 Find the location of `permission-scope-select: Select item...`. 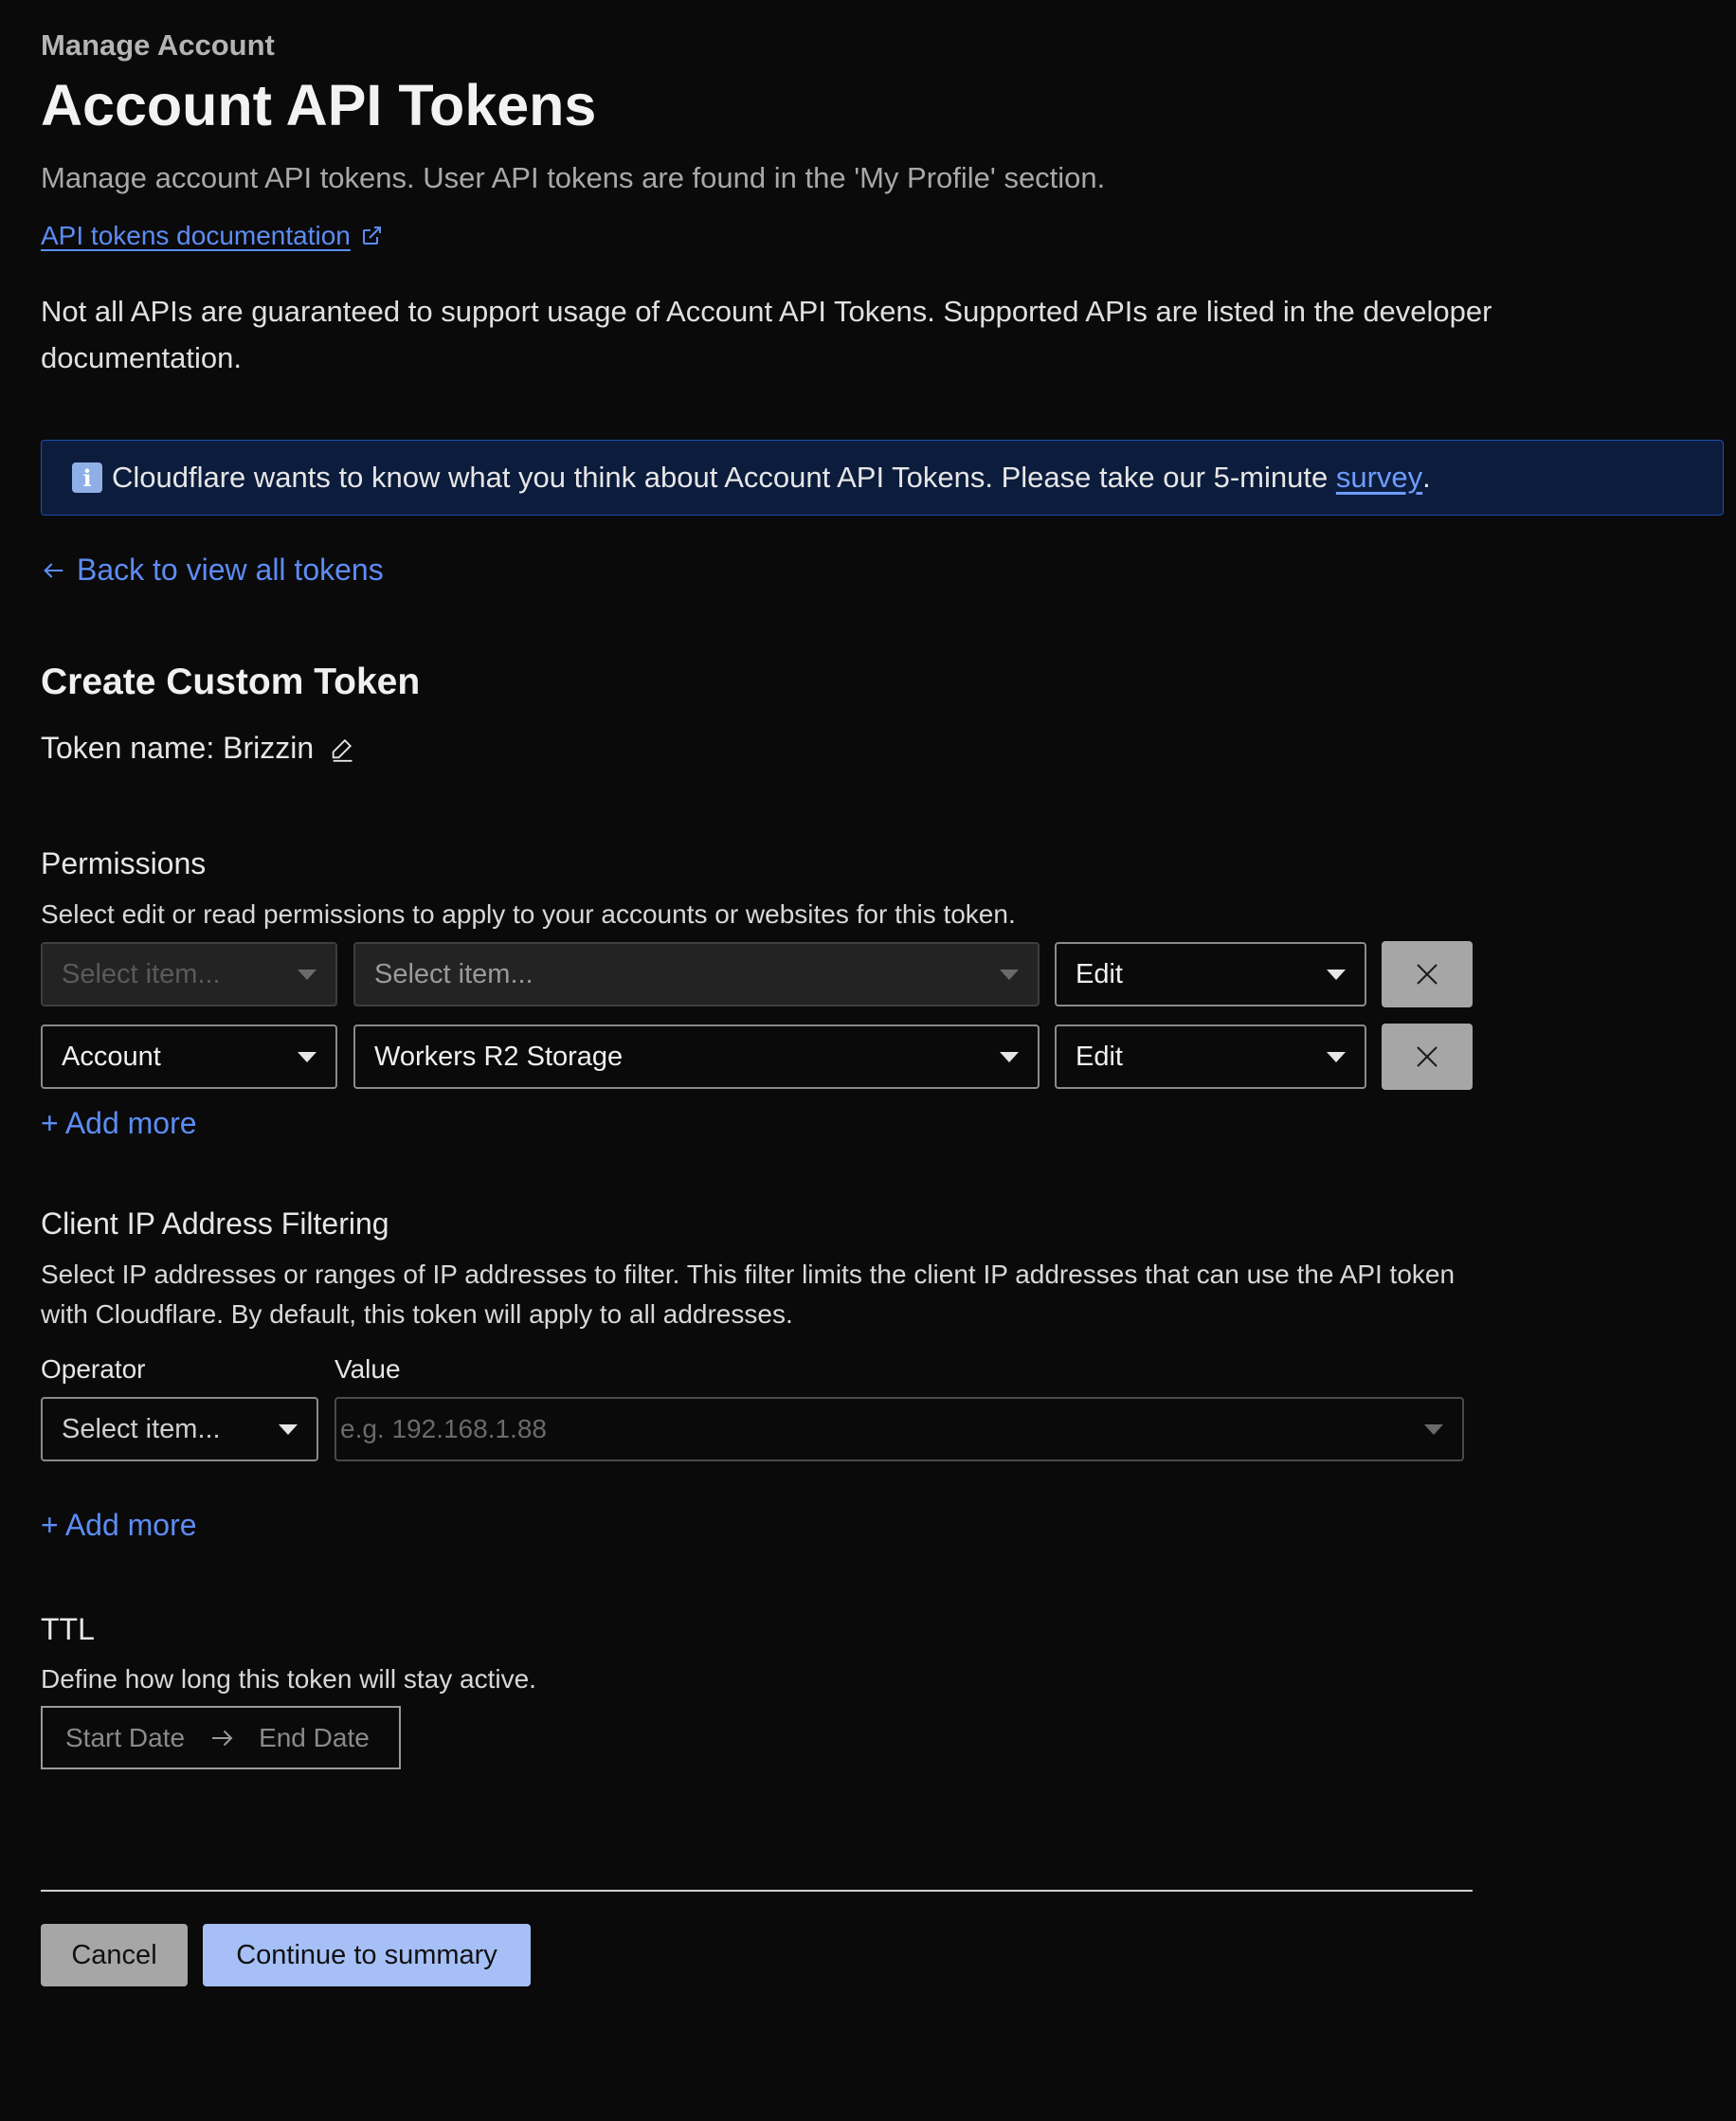

permission-scope-select: Select item... is located at coordinates (189, 974).